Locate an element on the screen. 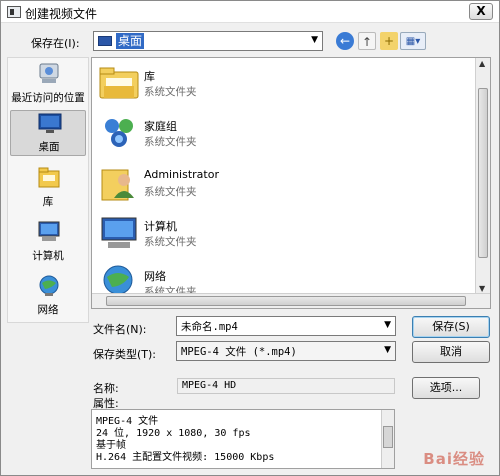 Image resolution: width=500 pixels, height=476 pixels. props-scroll-thumb is located at coordinates (388, 437).